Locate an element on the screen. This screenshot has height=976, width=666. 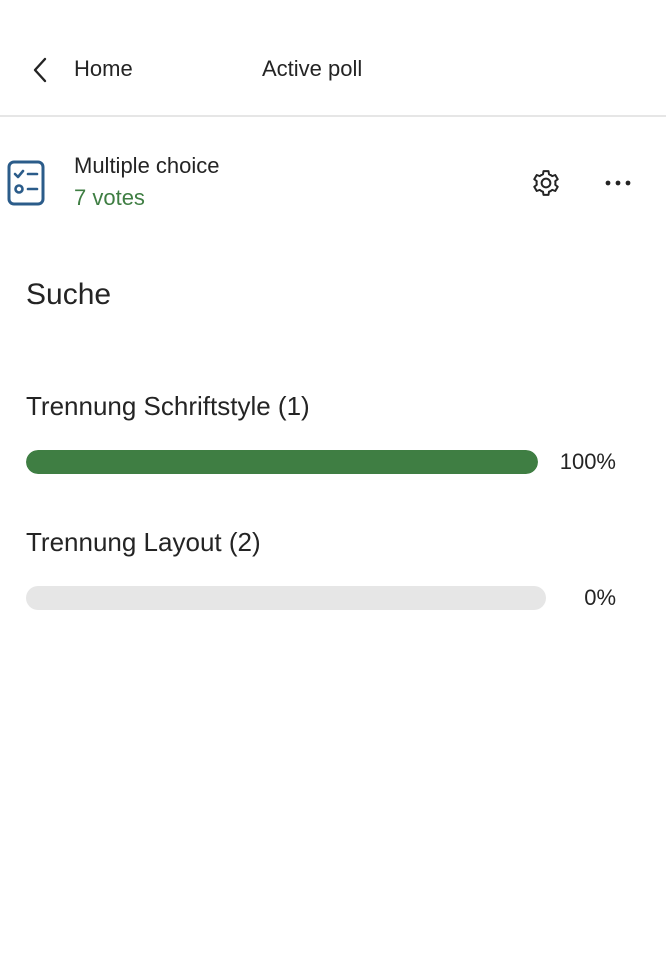
option-label: Trennung Schriftstyle (1) is located at coordinates (168, 406).